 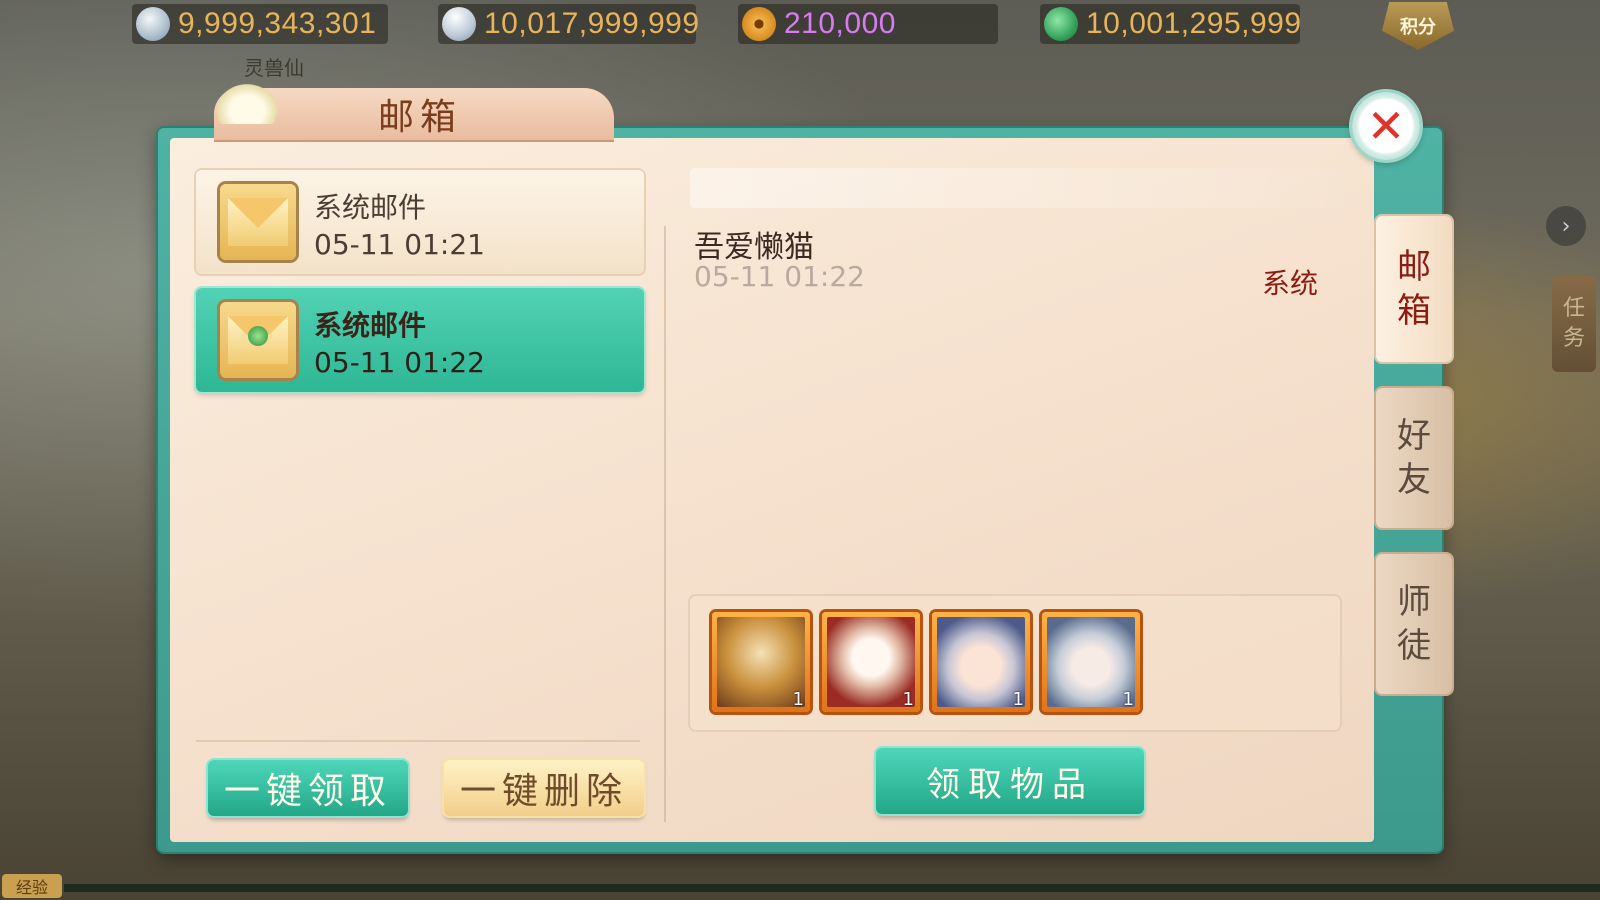 I want to click on currency-jade: 10,001,295,999, so click(x=1171, y=24).